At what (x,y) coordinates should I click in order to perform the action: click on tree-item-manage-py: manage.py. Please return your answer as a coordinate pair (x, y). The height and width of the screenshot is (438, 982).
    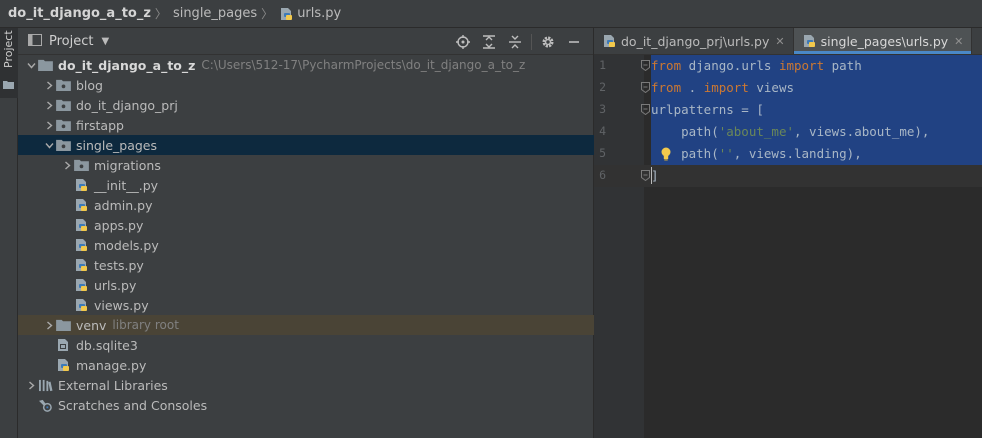
    Looking at the image, I should click on (306, 365).